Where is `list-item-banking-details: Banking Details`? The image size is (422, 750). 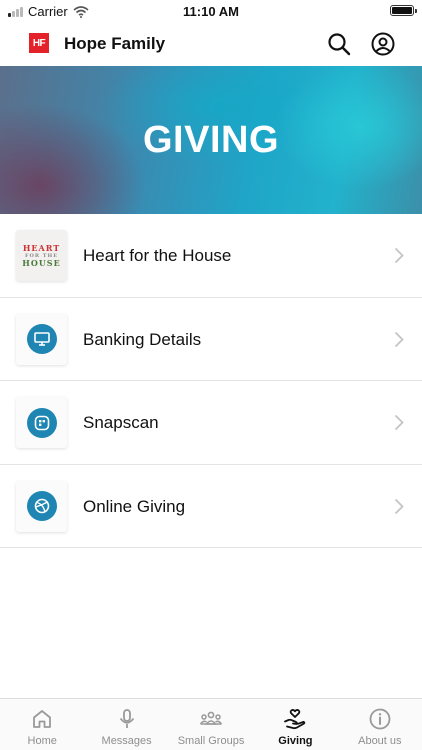
list-item-banking-details: Banking Details is located at coordinates (211, 339).